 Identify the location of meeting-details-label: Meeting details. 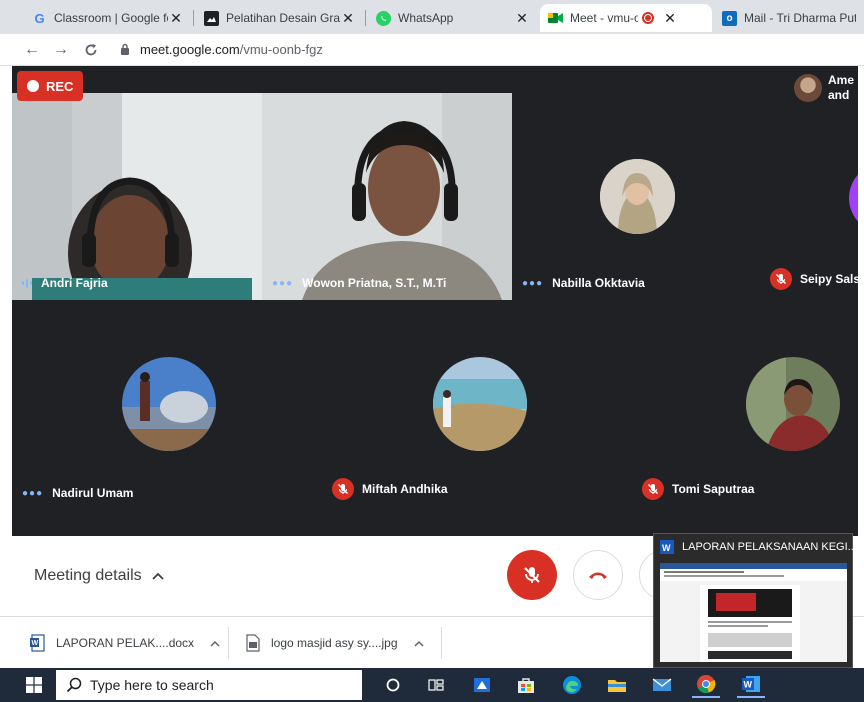
(88, 575).